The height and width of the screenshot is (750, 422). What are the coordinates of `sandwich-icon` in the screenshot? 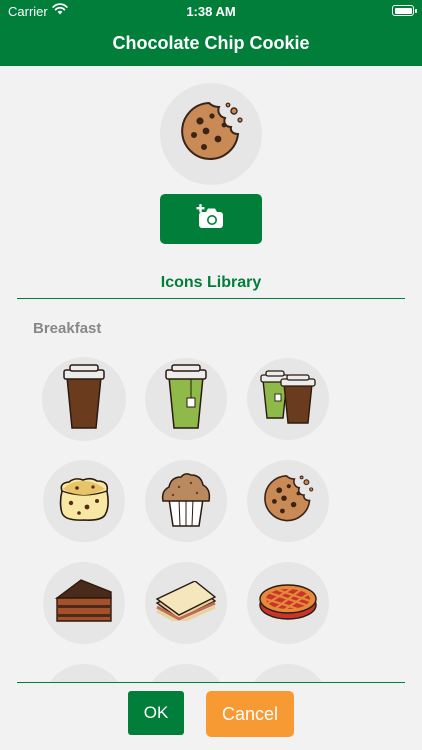 It's located at (186, 602).